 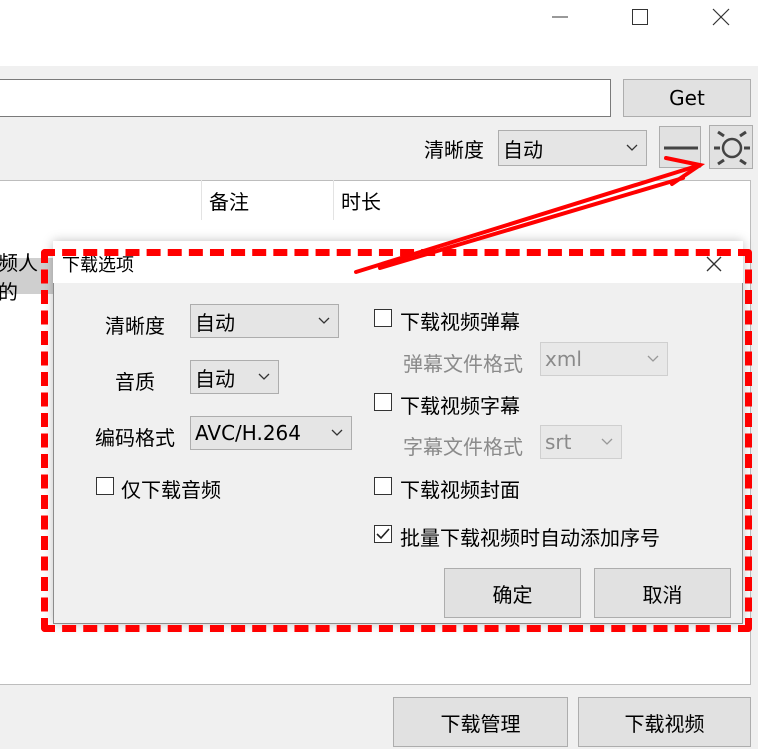 What do you see at coordinates (267, 200) in the screenshot?
I see `column-header-notes: 备注` at bounding box center [267, 200].